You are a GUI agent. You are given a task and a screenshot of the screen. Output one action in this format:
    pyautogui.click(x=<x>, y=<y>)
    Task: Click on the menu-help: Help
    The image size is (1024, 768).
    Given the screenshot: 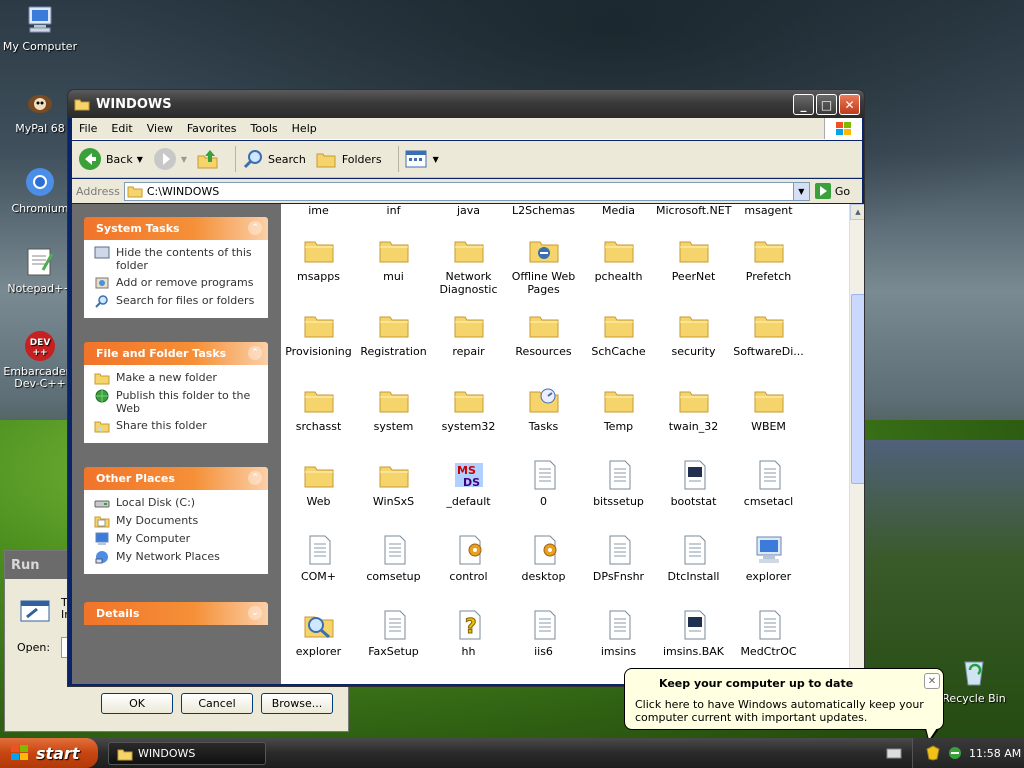 What is the action you would take?
    pyautogui.click(x=304, y=128)
    